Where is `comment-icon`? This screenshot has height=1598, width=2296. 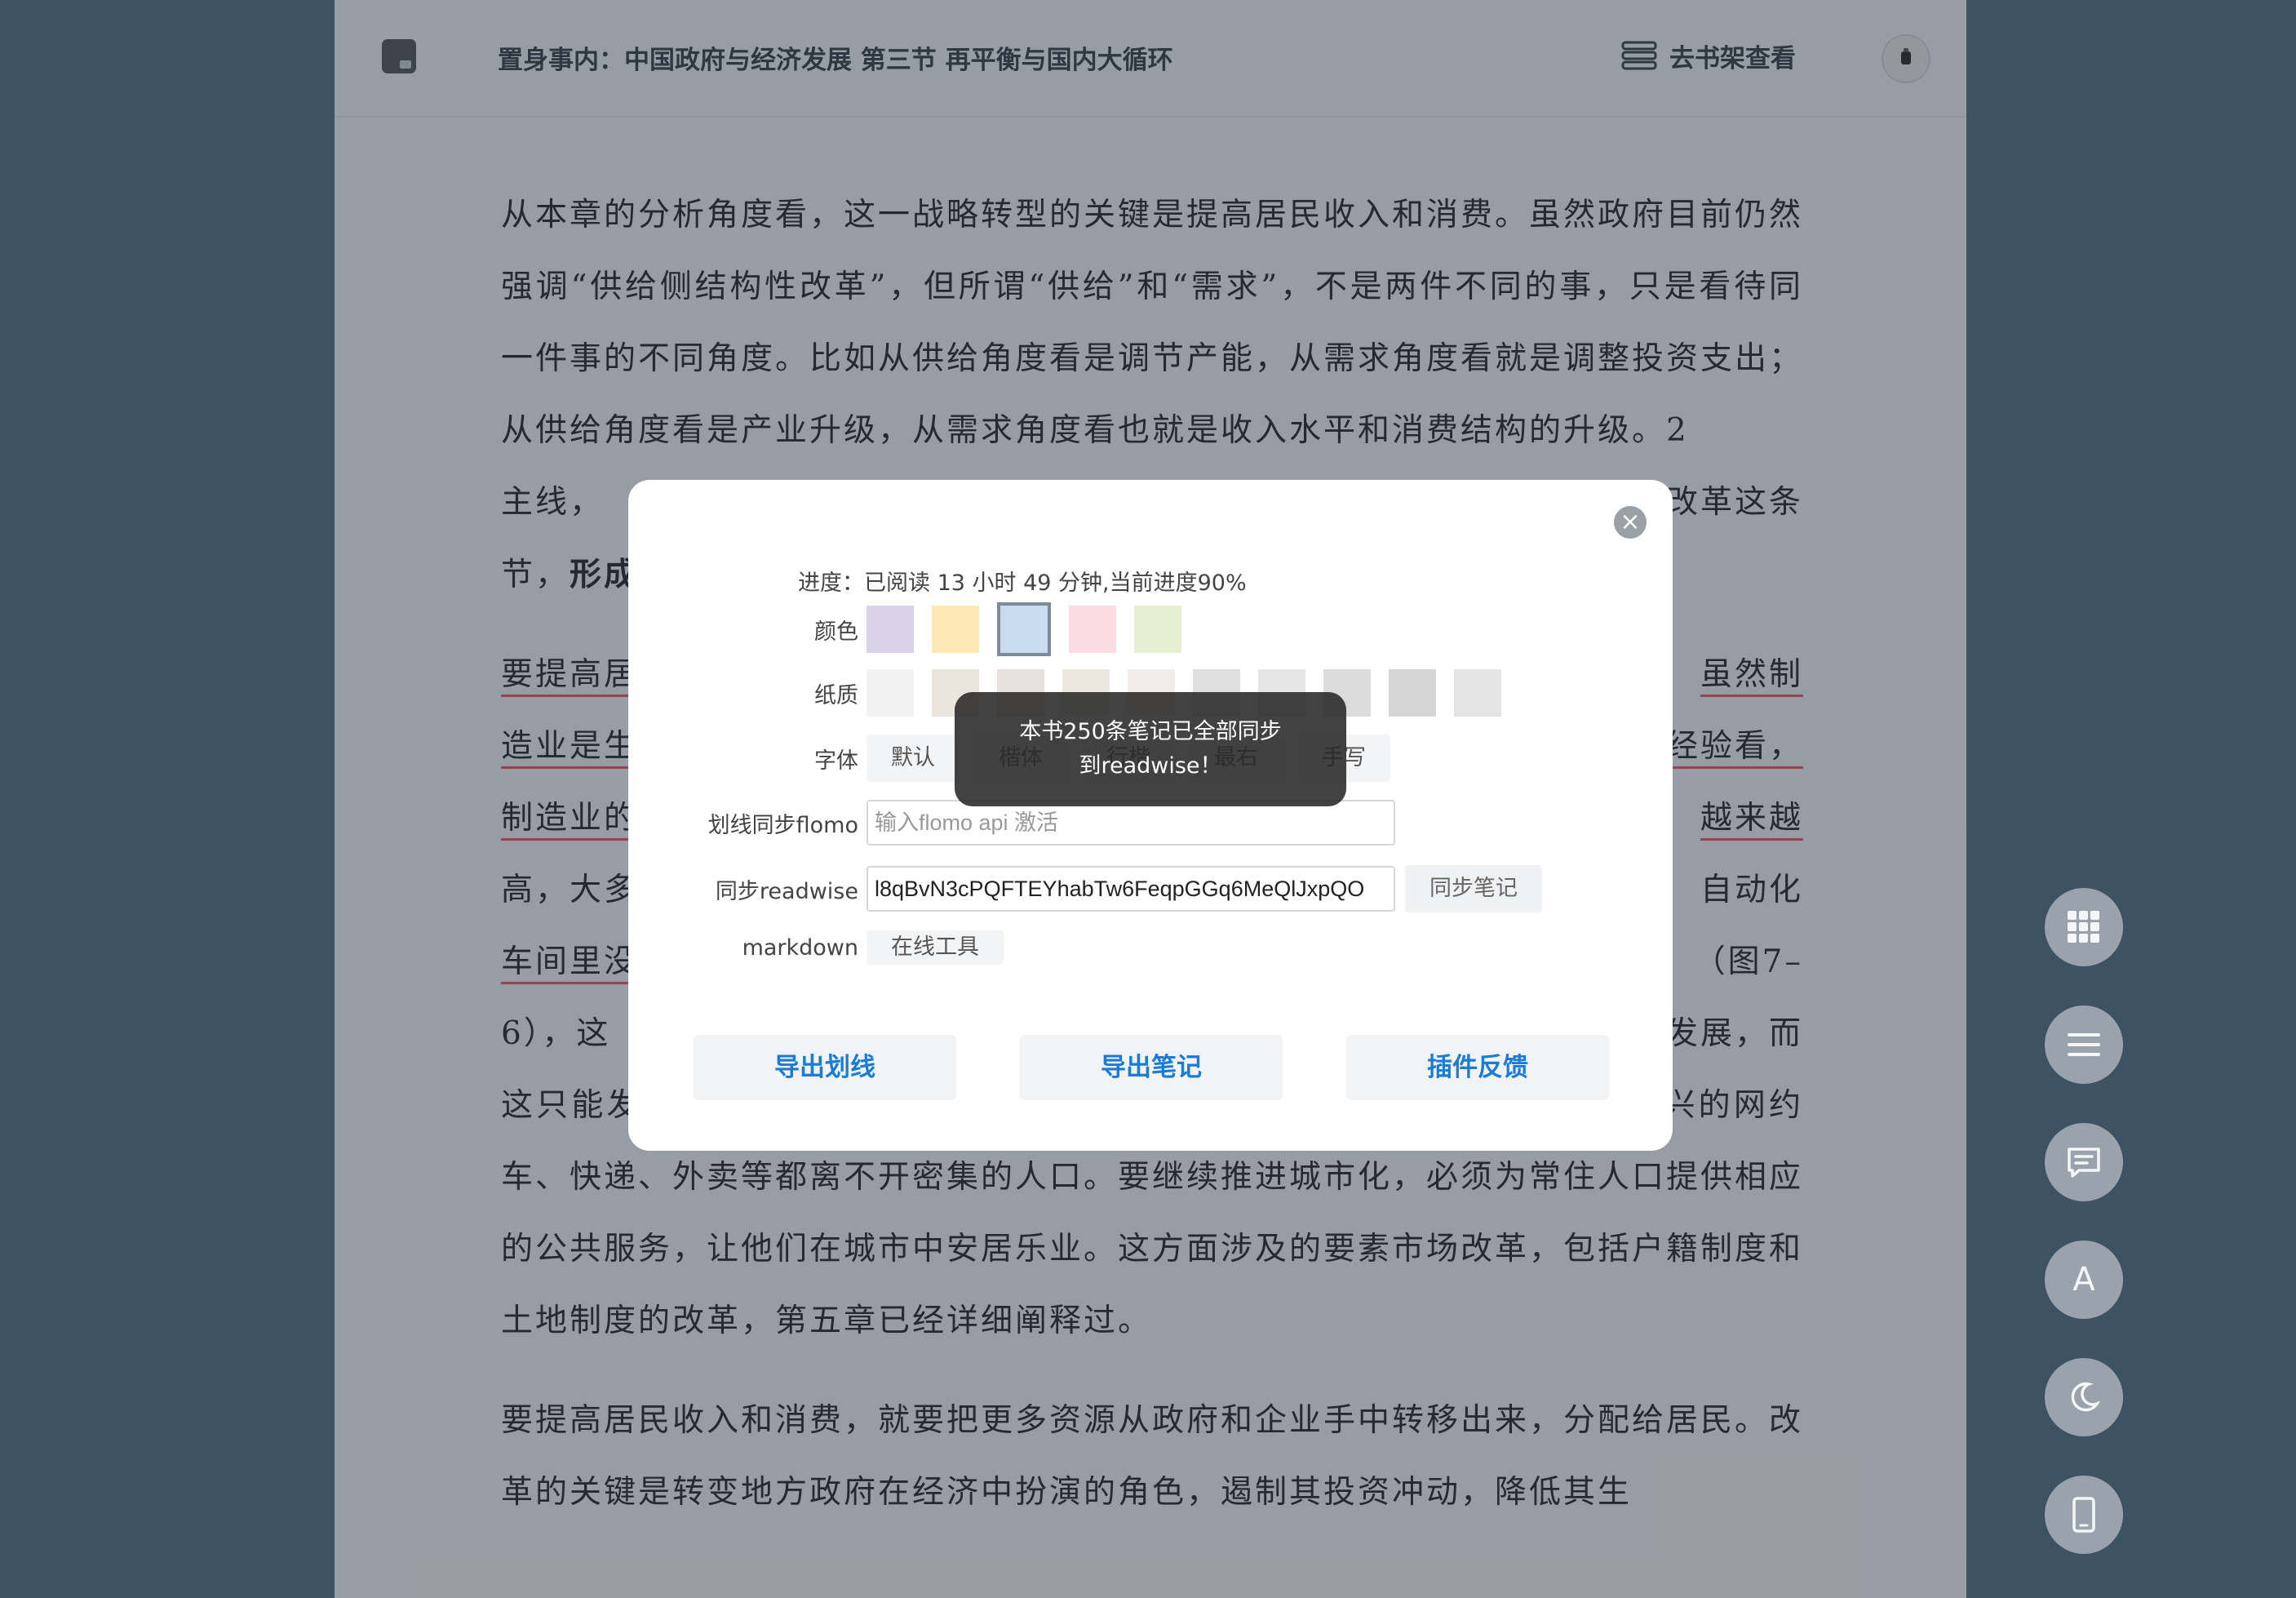 comment-icon is located at coordinates (2084, 1162).